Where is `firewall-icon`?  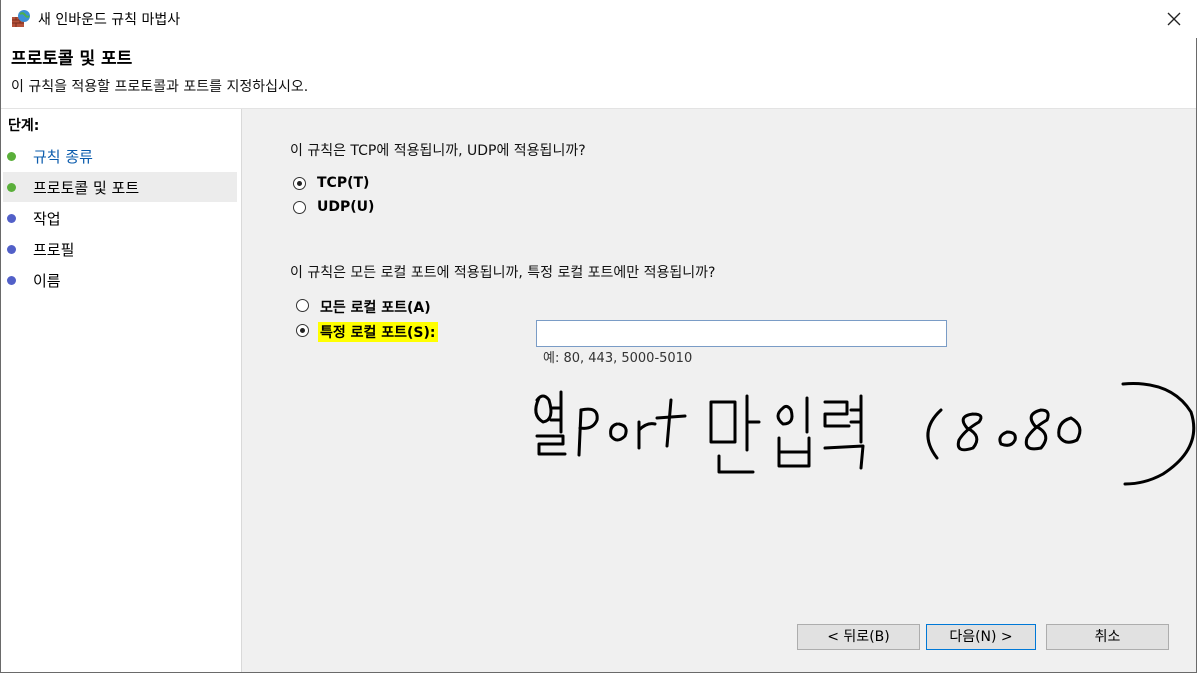
firewall-icon is located at coordinates (21, 18).